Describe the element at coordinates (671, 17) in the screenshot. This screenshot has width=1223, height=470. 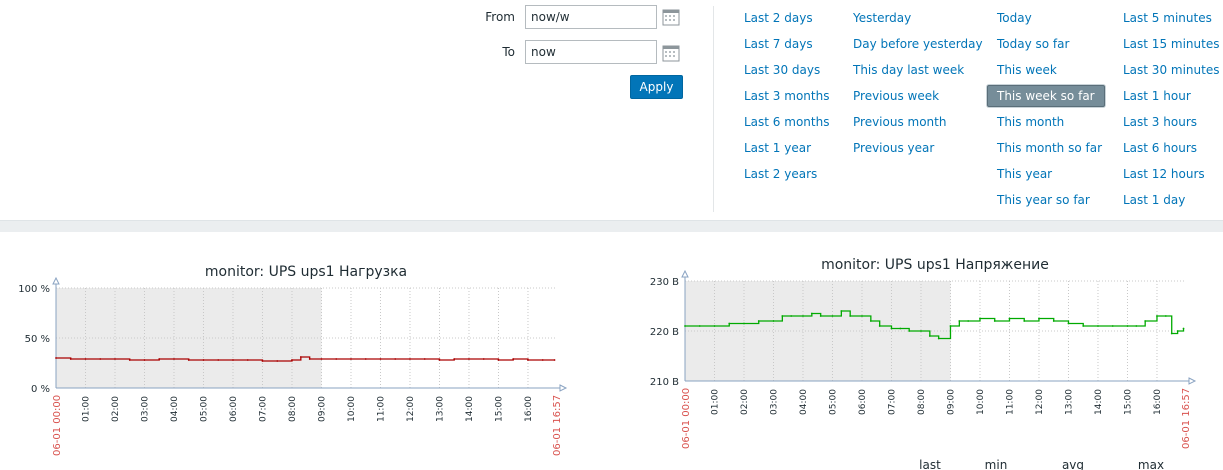
I see `calendar-from-icon` at that location.